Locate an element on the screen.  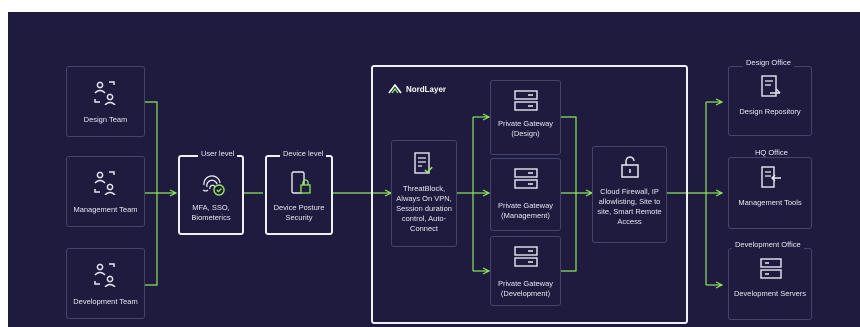
nordlayer-logo: NordLayer is located at coordinates (417, 89).